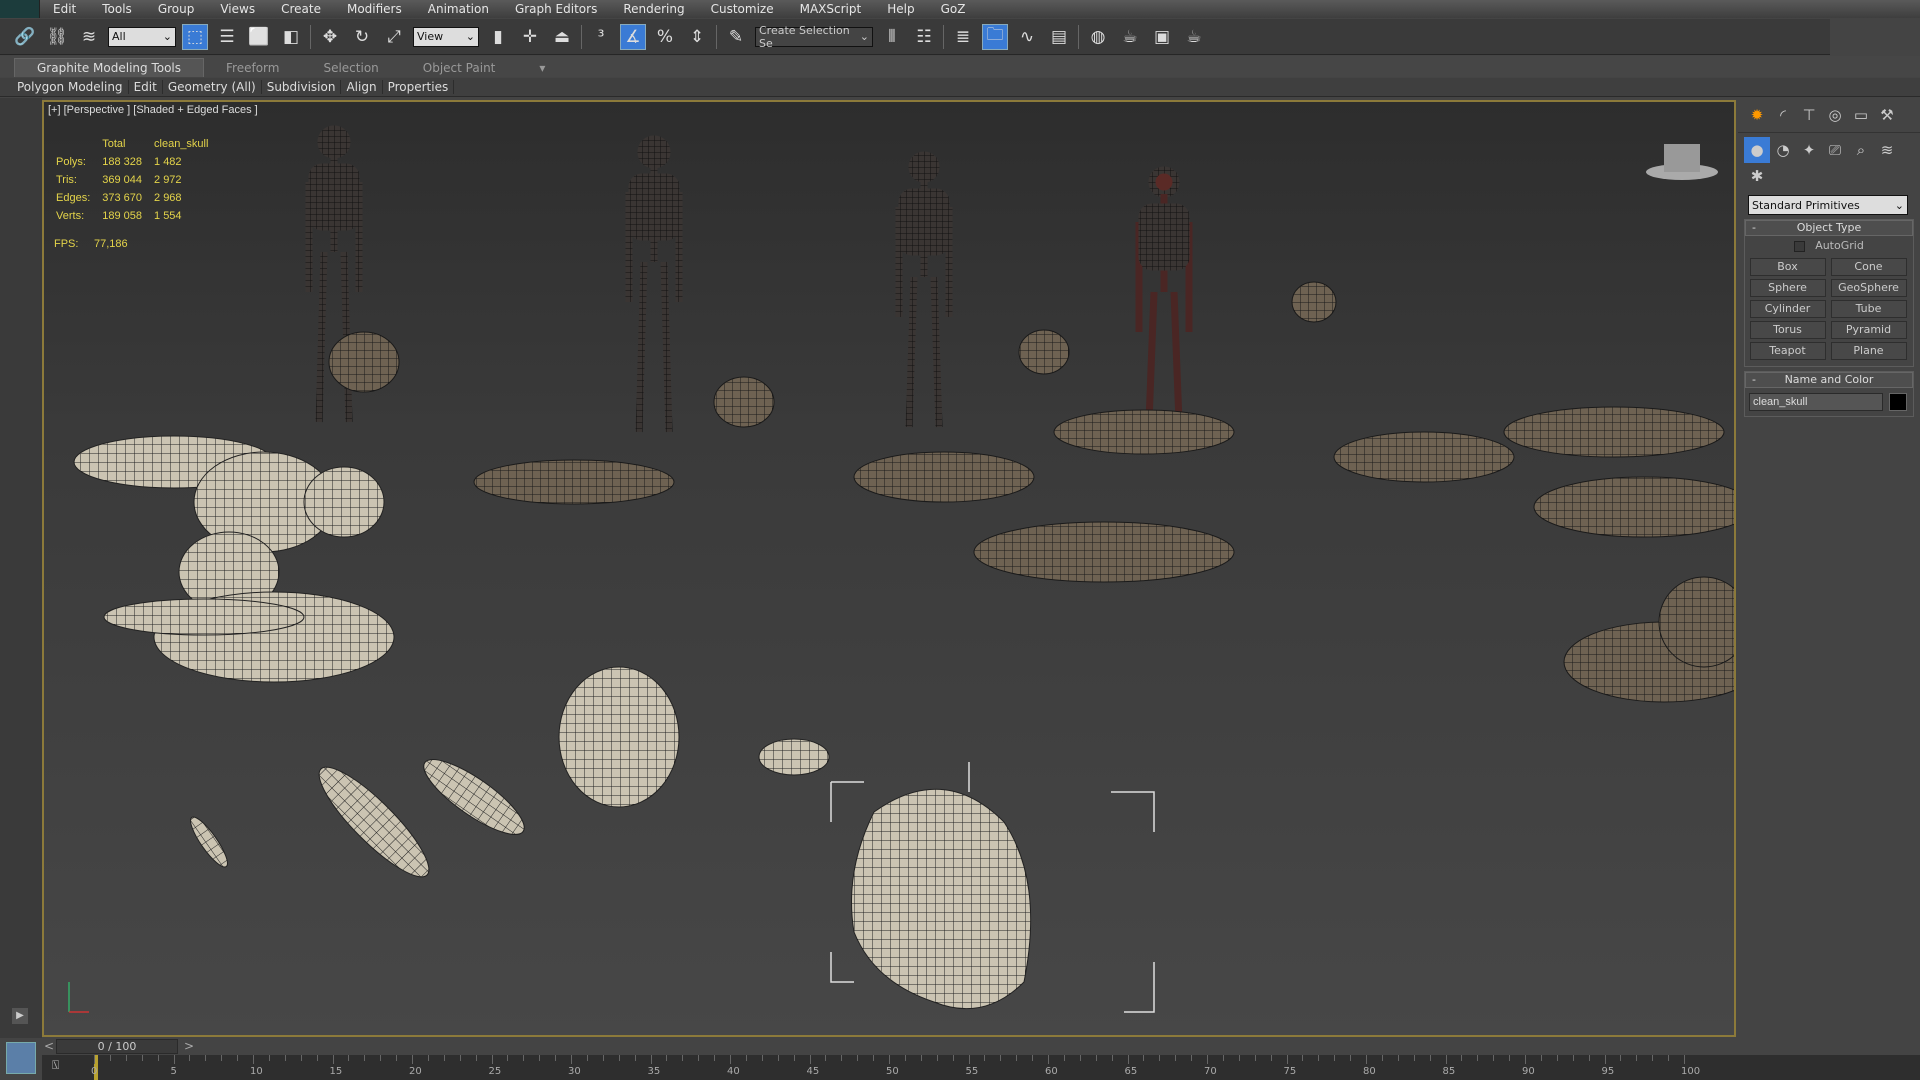 The image size is (1920, 1080). I want to click on cameras-icon: ⎚, so click(1835, 150).